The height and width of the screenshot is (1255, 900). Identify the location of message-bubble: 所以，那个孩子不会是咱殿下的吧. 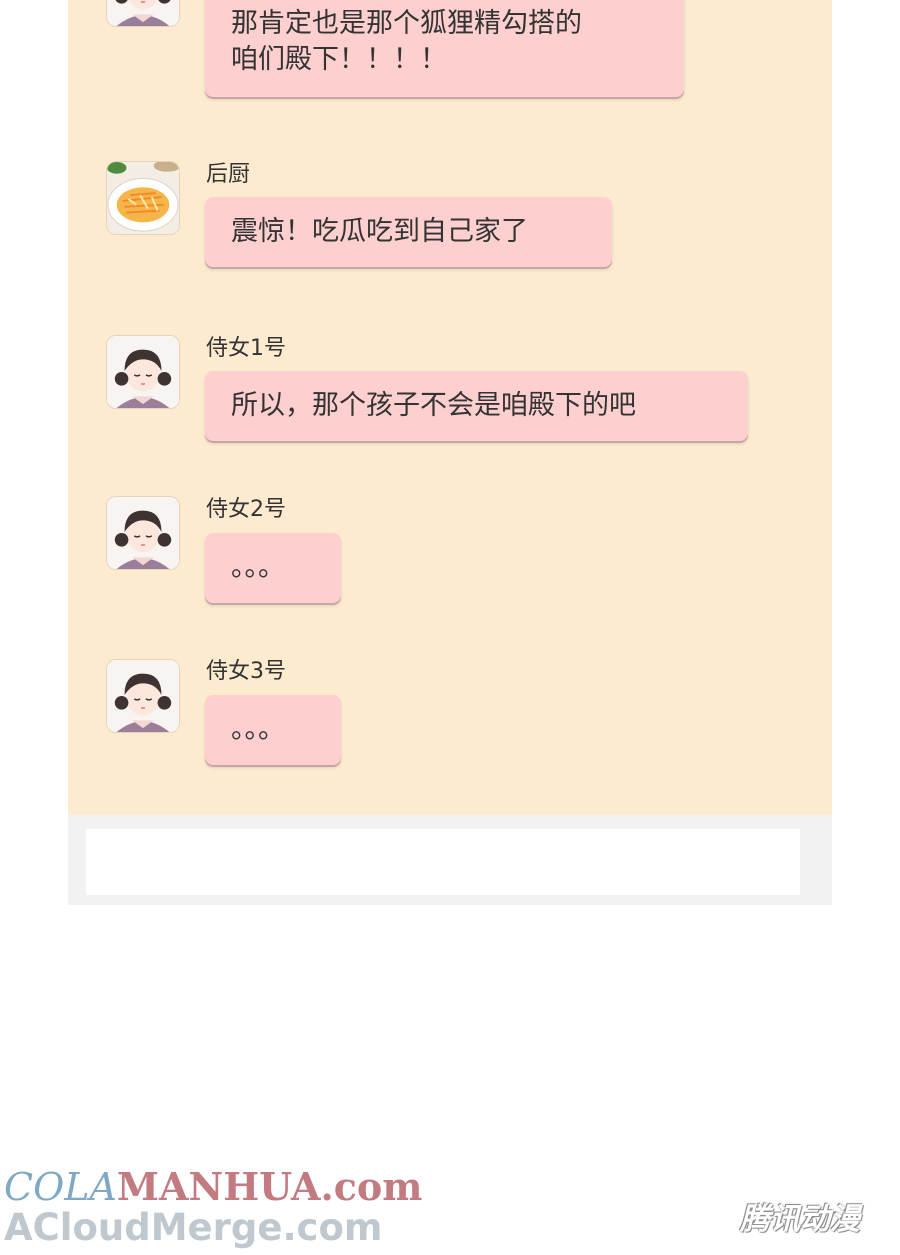
(476, 406).